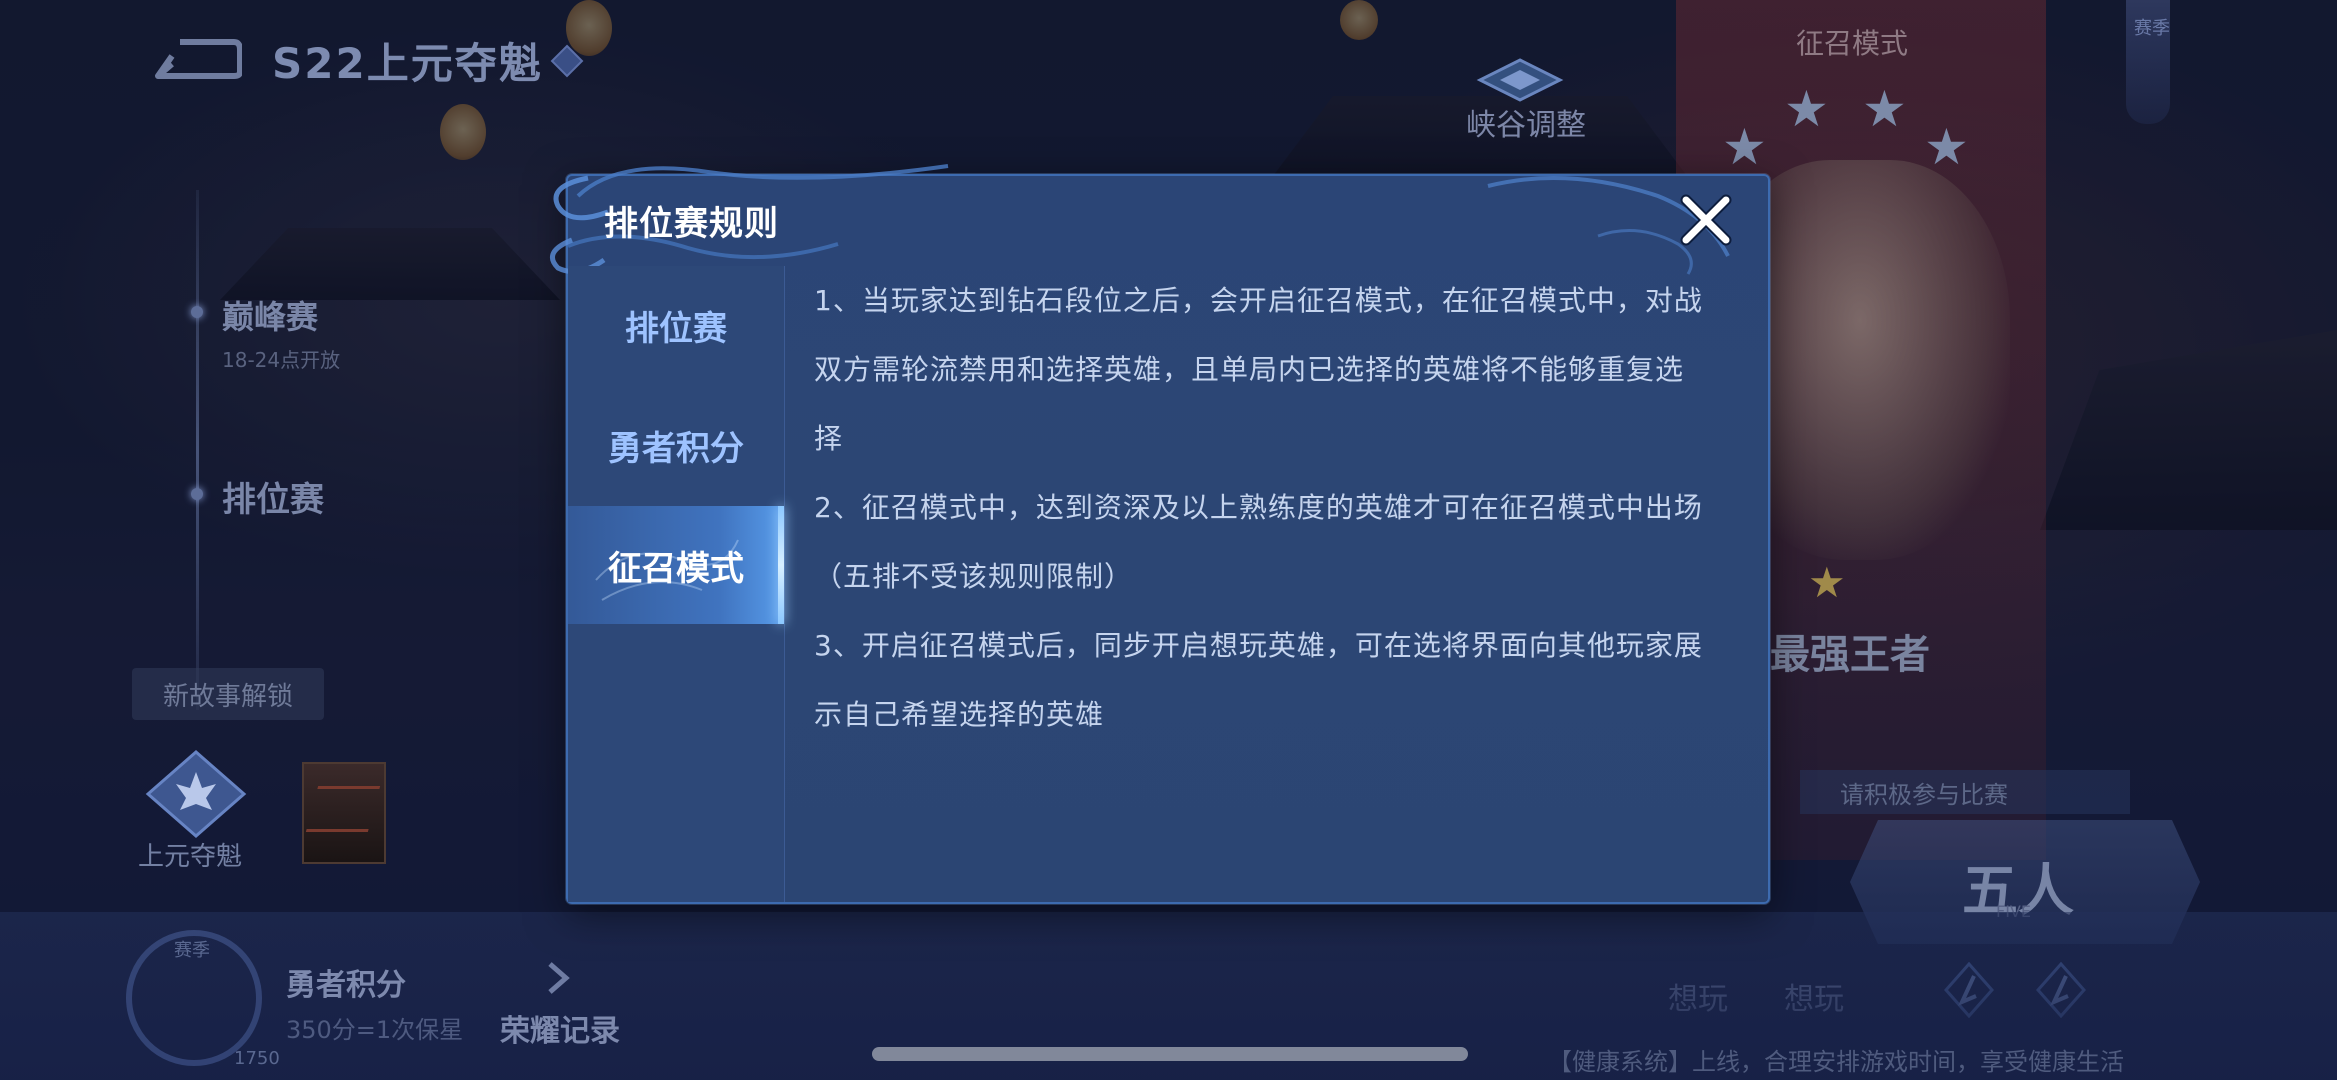 The height and width of the screenshot is (1080, 2337). I want to click on season-title: S22上元夺魁, so click(407, 63).